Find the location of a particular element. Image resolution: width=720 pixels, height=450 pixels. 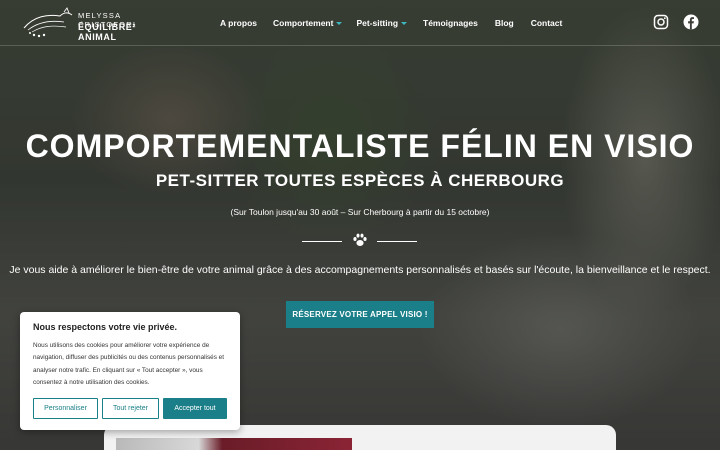

nav-item-label: Pet-sitting is located at coordinates (377, 23).